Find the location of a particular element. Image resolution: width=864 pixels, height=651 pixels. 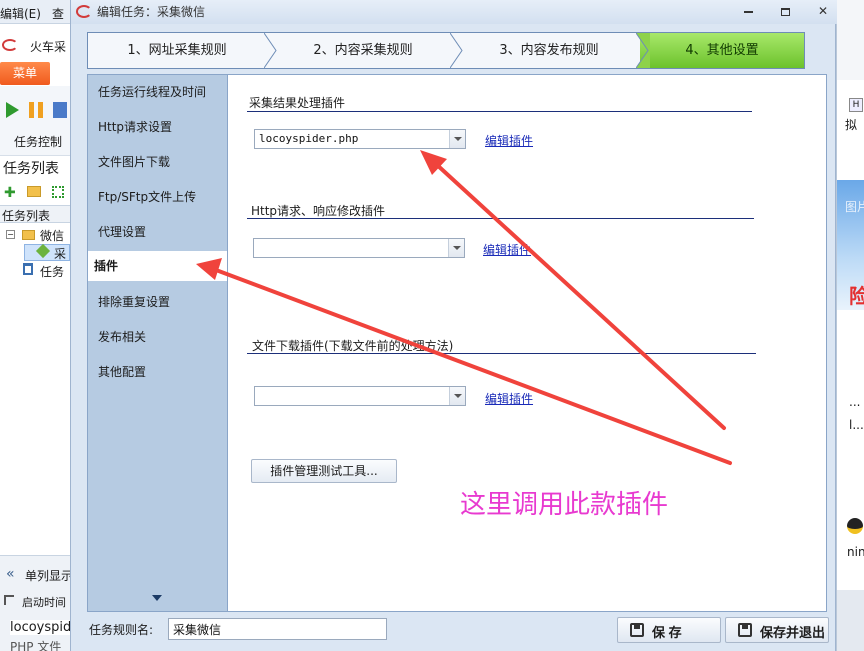

qq-penguin-icon is located at coordinates (855, 526).